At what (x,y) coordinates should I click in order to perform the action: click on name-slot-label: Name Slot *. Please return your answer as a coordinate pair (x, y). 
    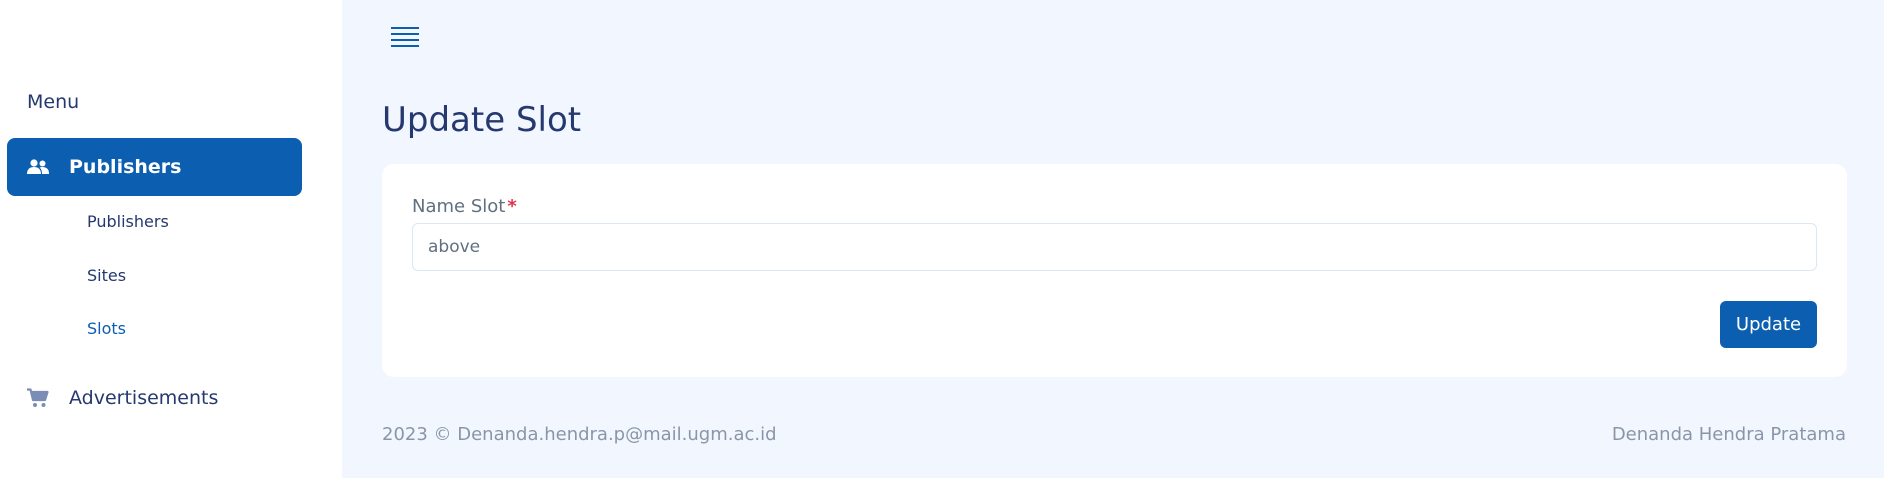
    Looking at the image, I should click on (464, 206).